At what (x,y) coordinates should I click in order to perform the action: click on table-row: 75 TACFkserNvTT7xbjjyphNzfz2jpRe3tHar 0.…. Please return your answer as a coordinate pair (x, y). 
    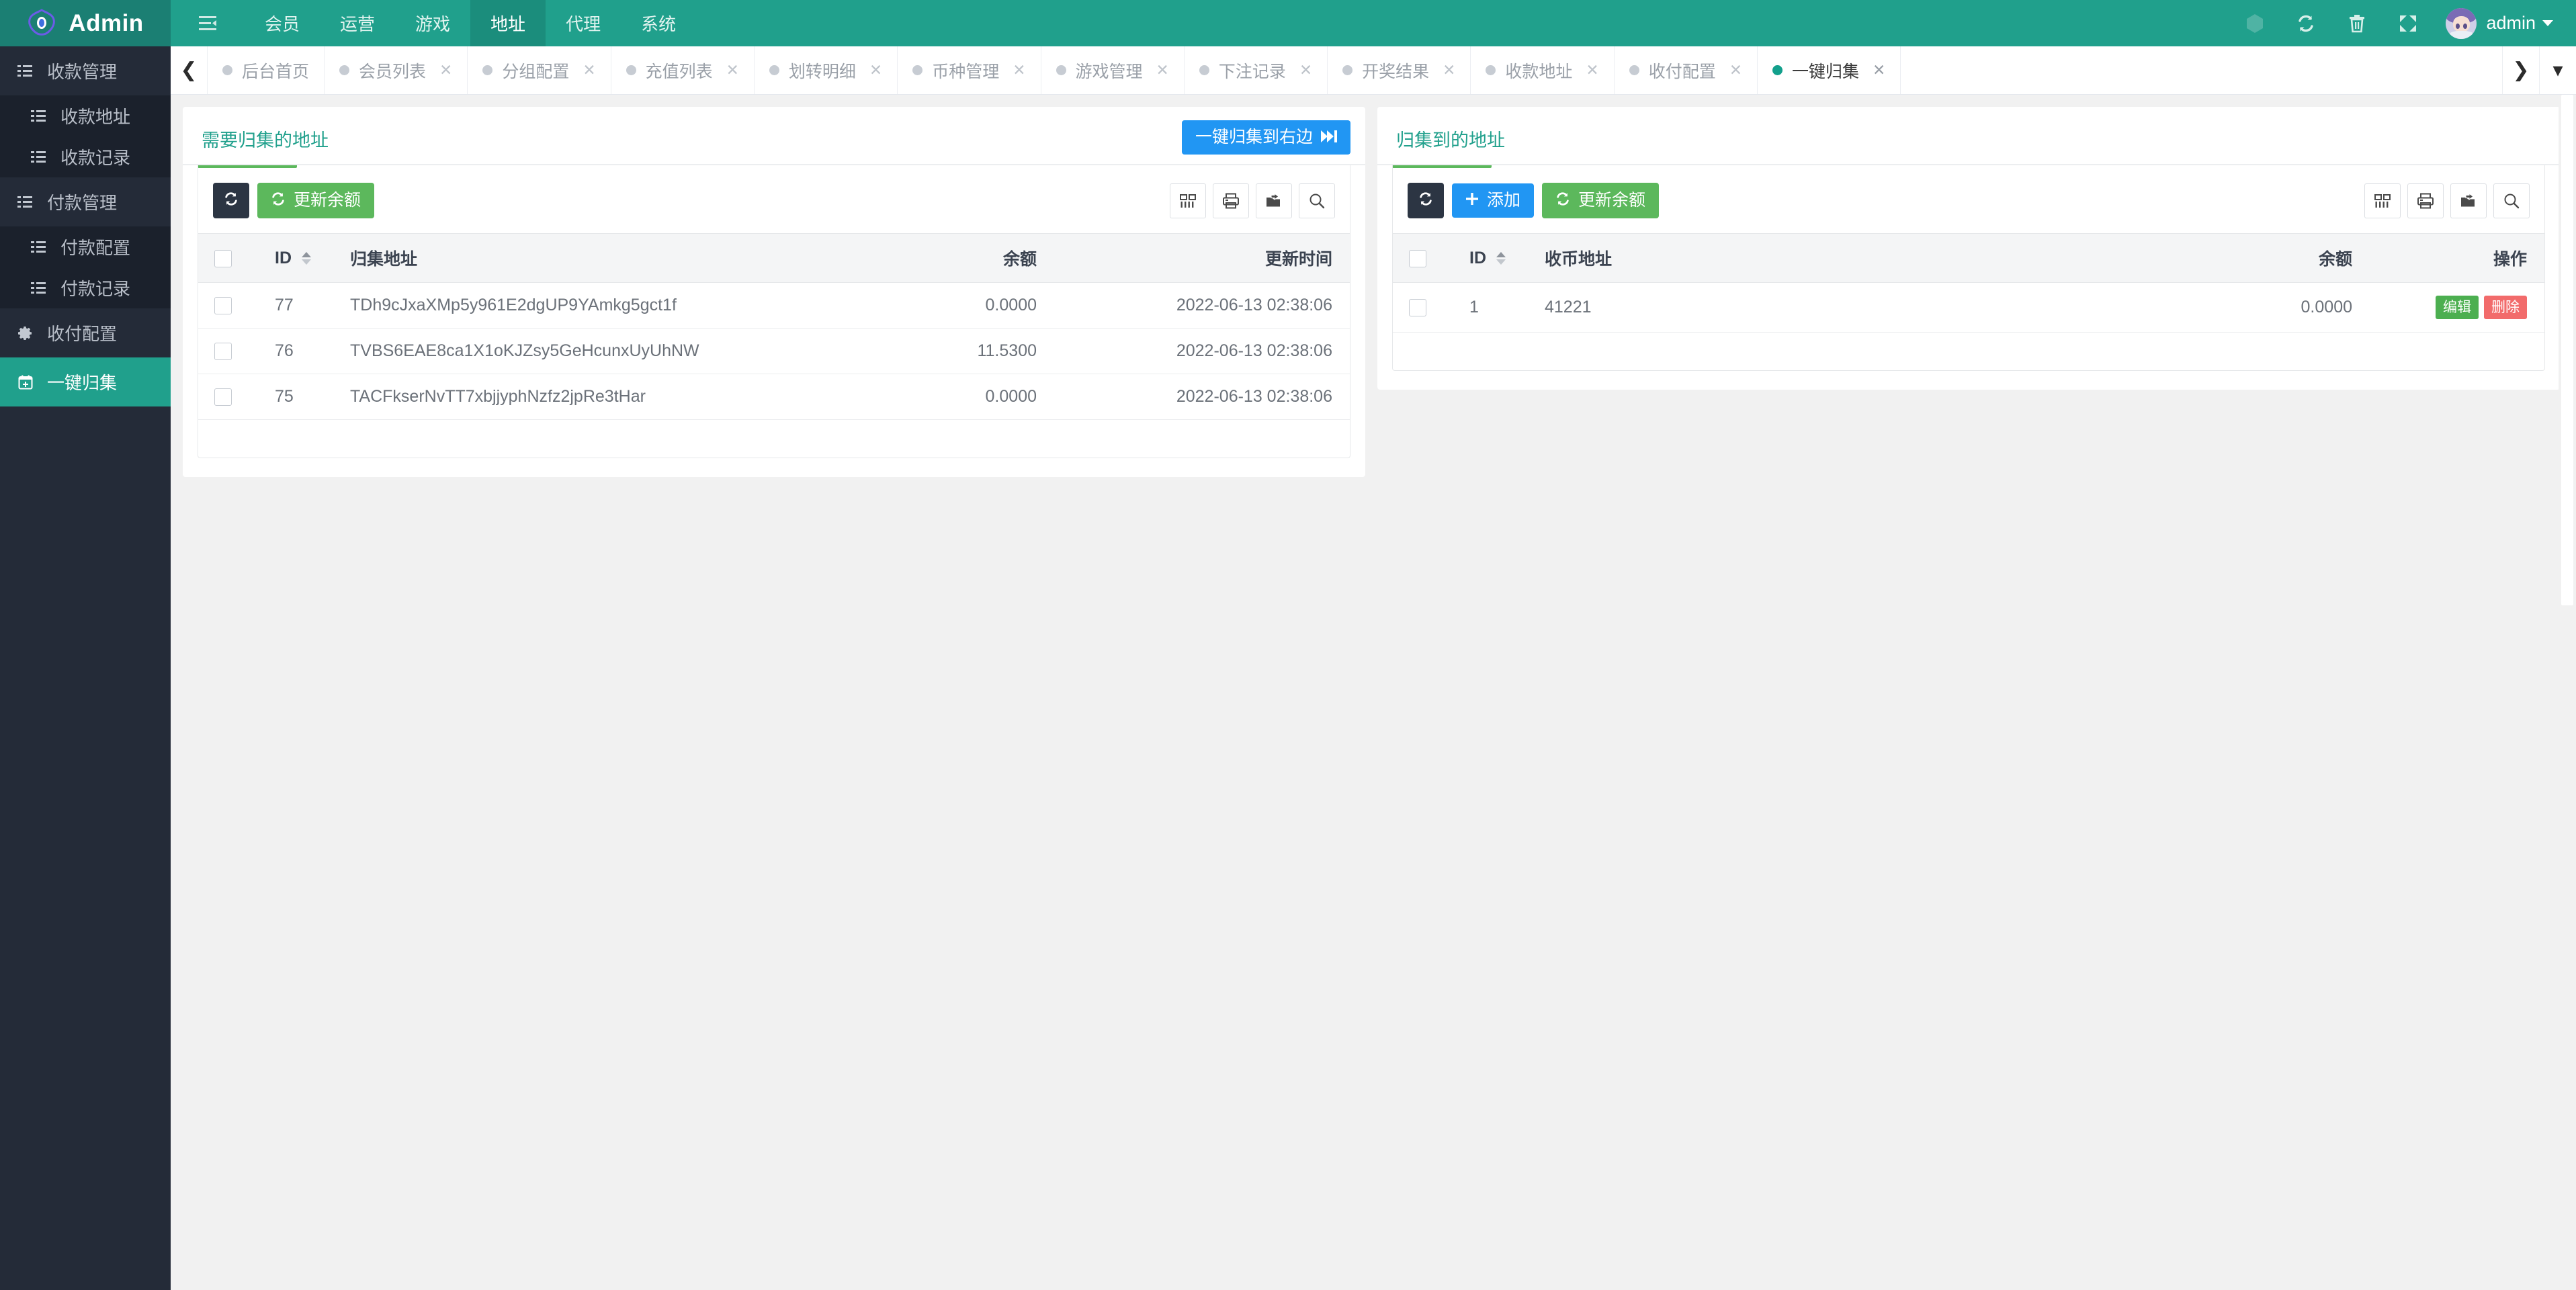
    Looking at the image, I should click on (774, 397).